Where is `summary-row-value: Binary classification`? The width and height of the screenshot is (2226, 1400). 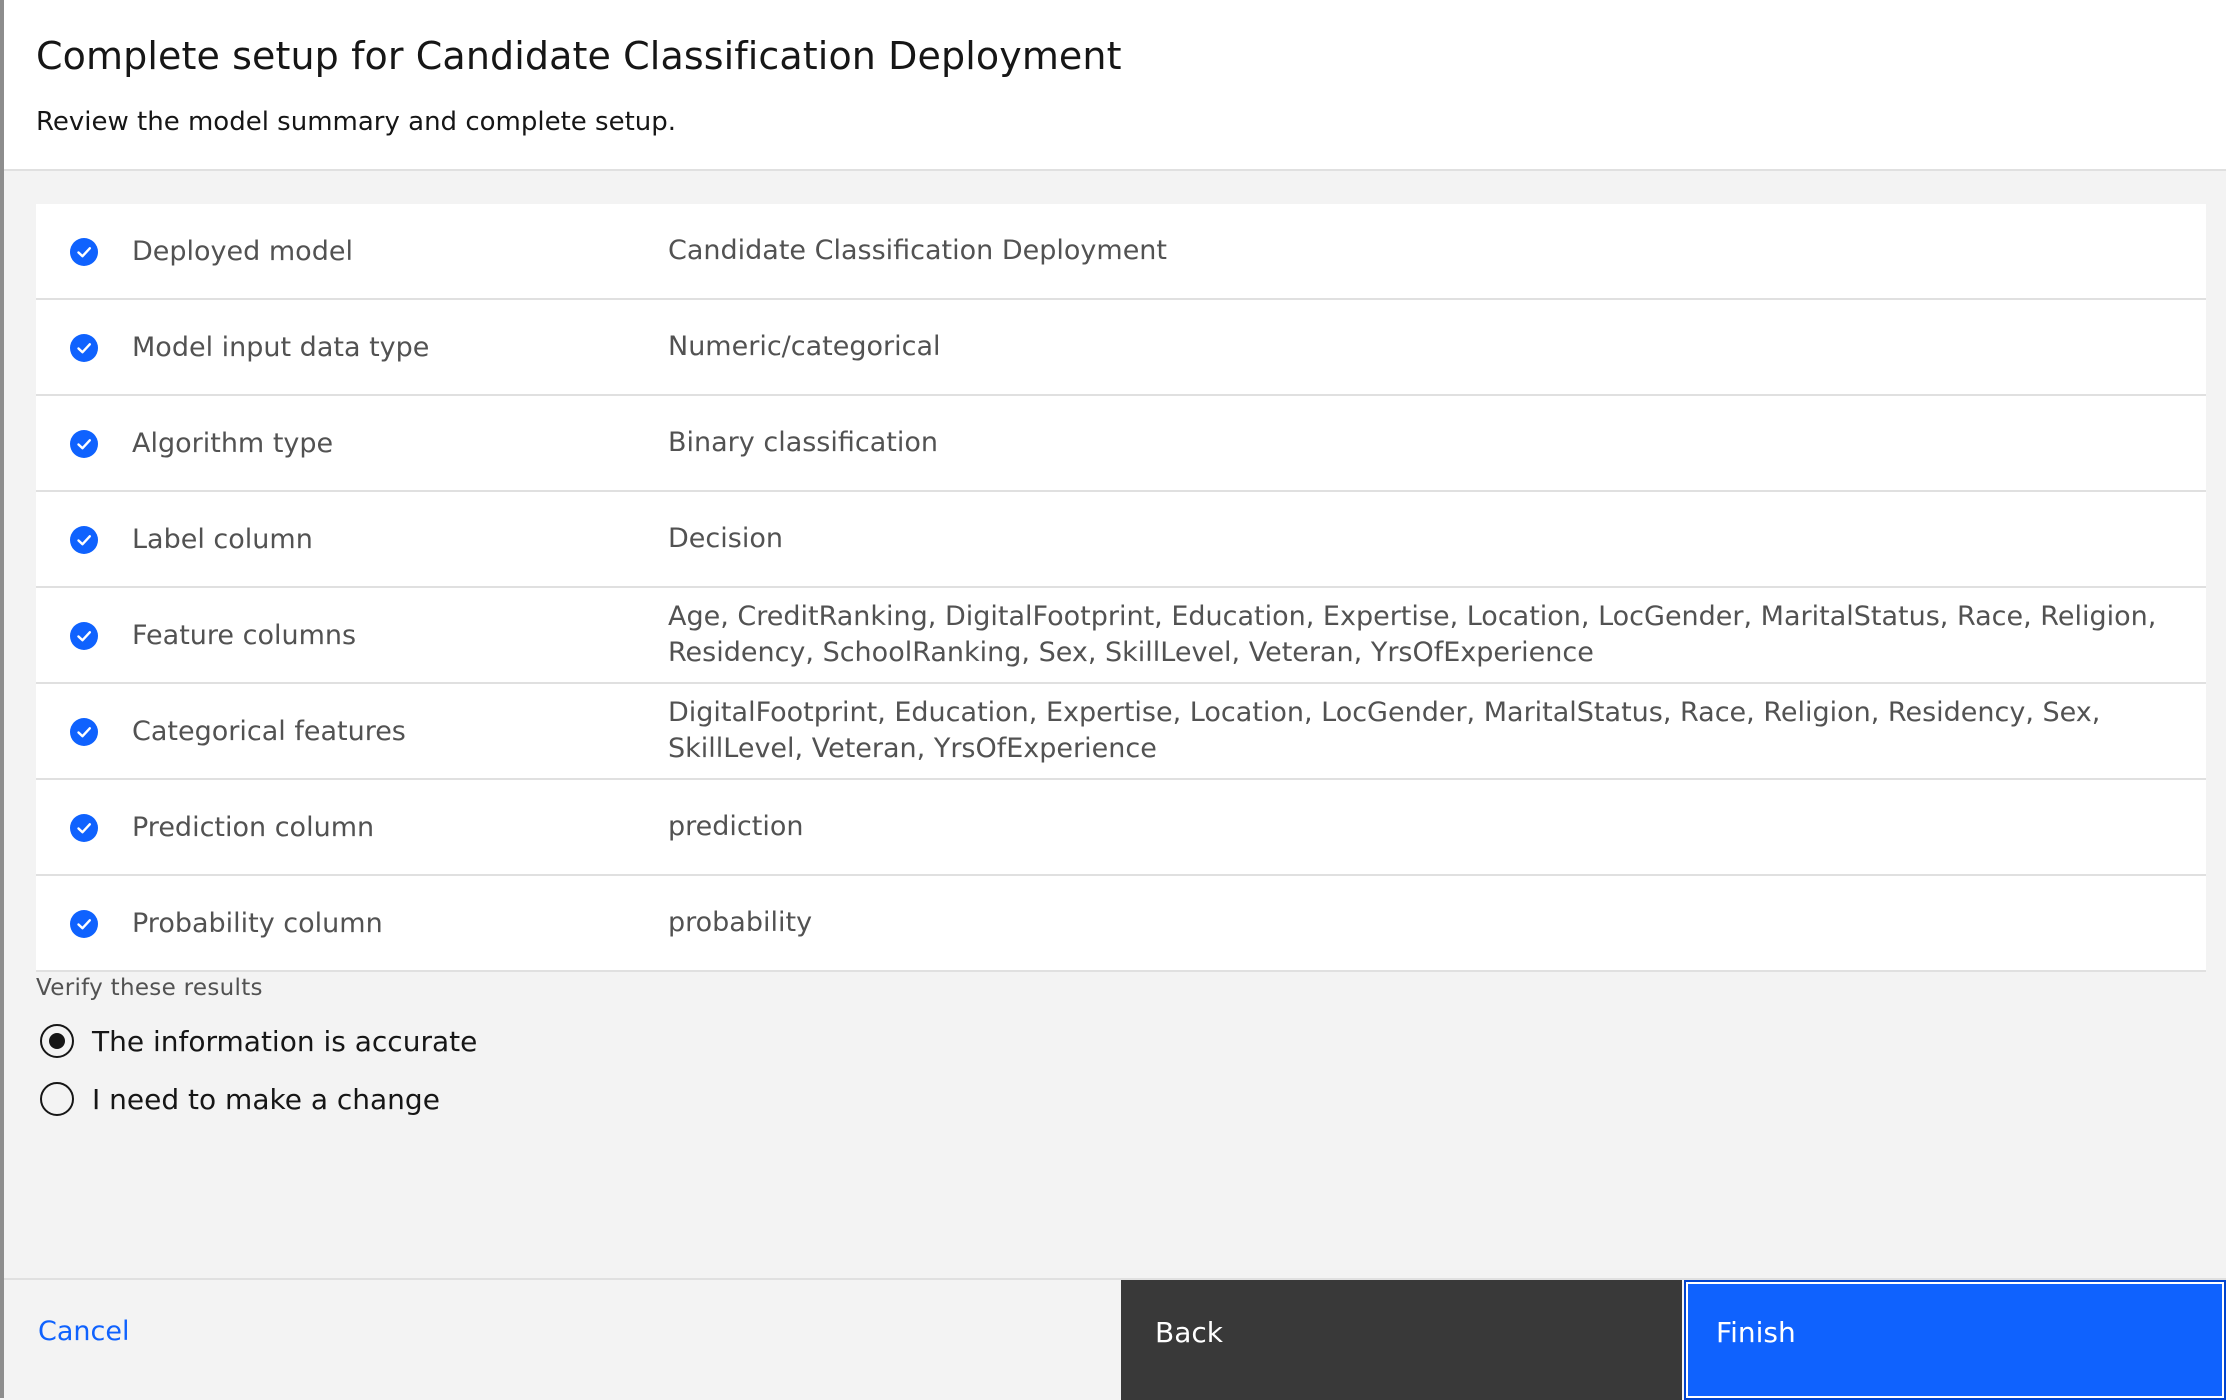 summary-row-value: Binary classification is located at coordinates (803, 442).